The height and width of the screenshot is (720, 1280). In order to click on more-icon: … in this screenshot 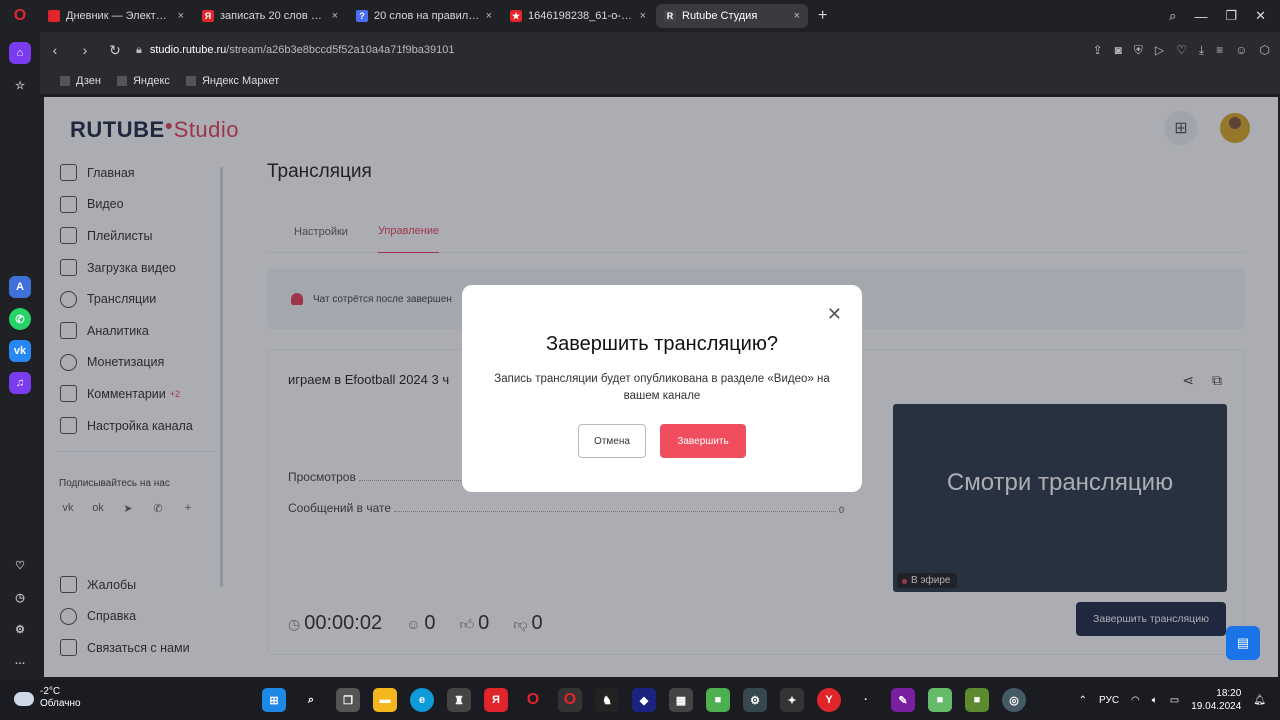, I will do `click(20, 661)`.